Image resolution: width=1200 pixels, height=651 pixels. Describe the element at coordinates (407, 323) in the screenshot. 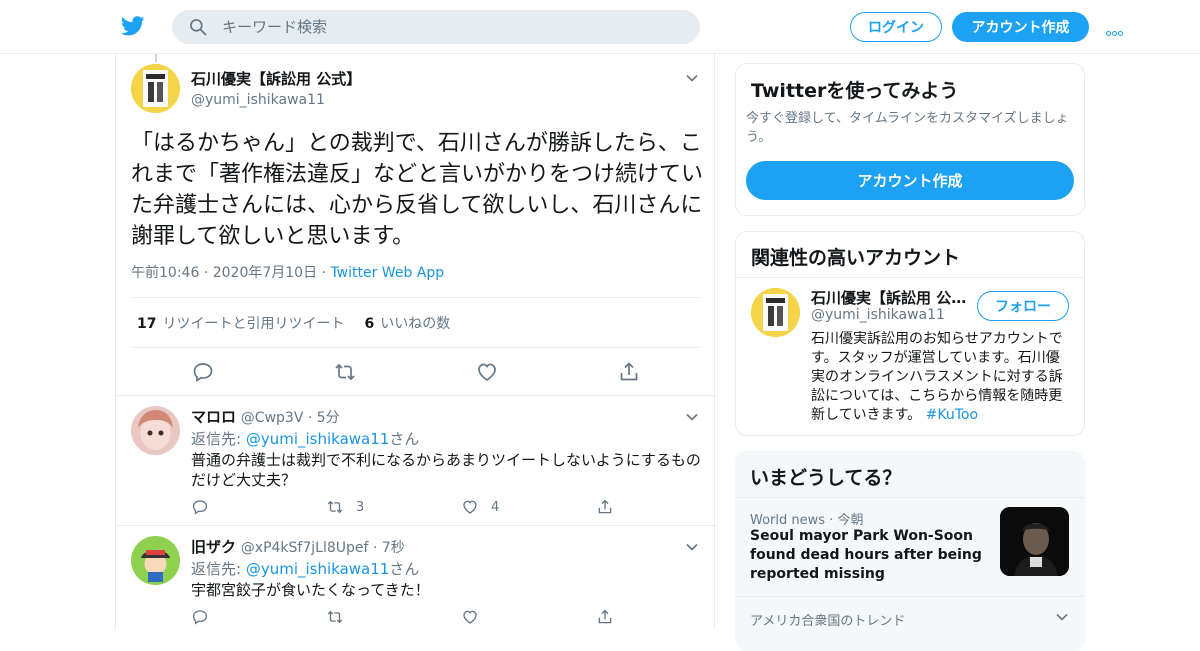

I see `like-stat: 6 いいねの数` at that location.